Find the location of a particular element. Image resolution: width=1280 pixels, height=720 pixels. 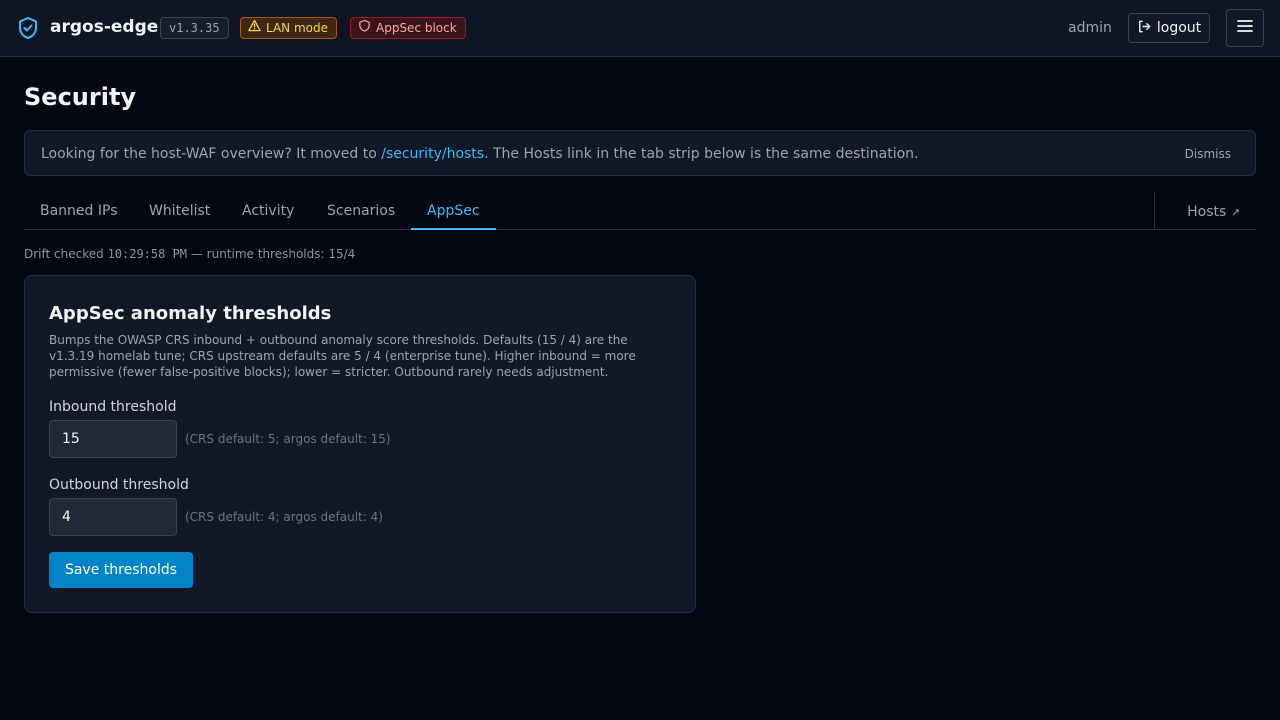

current-user: admin is located at coordinates (1090, 28).